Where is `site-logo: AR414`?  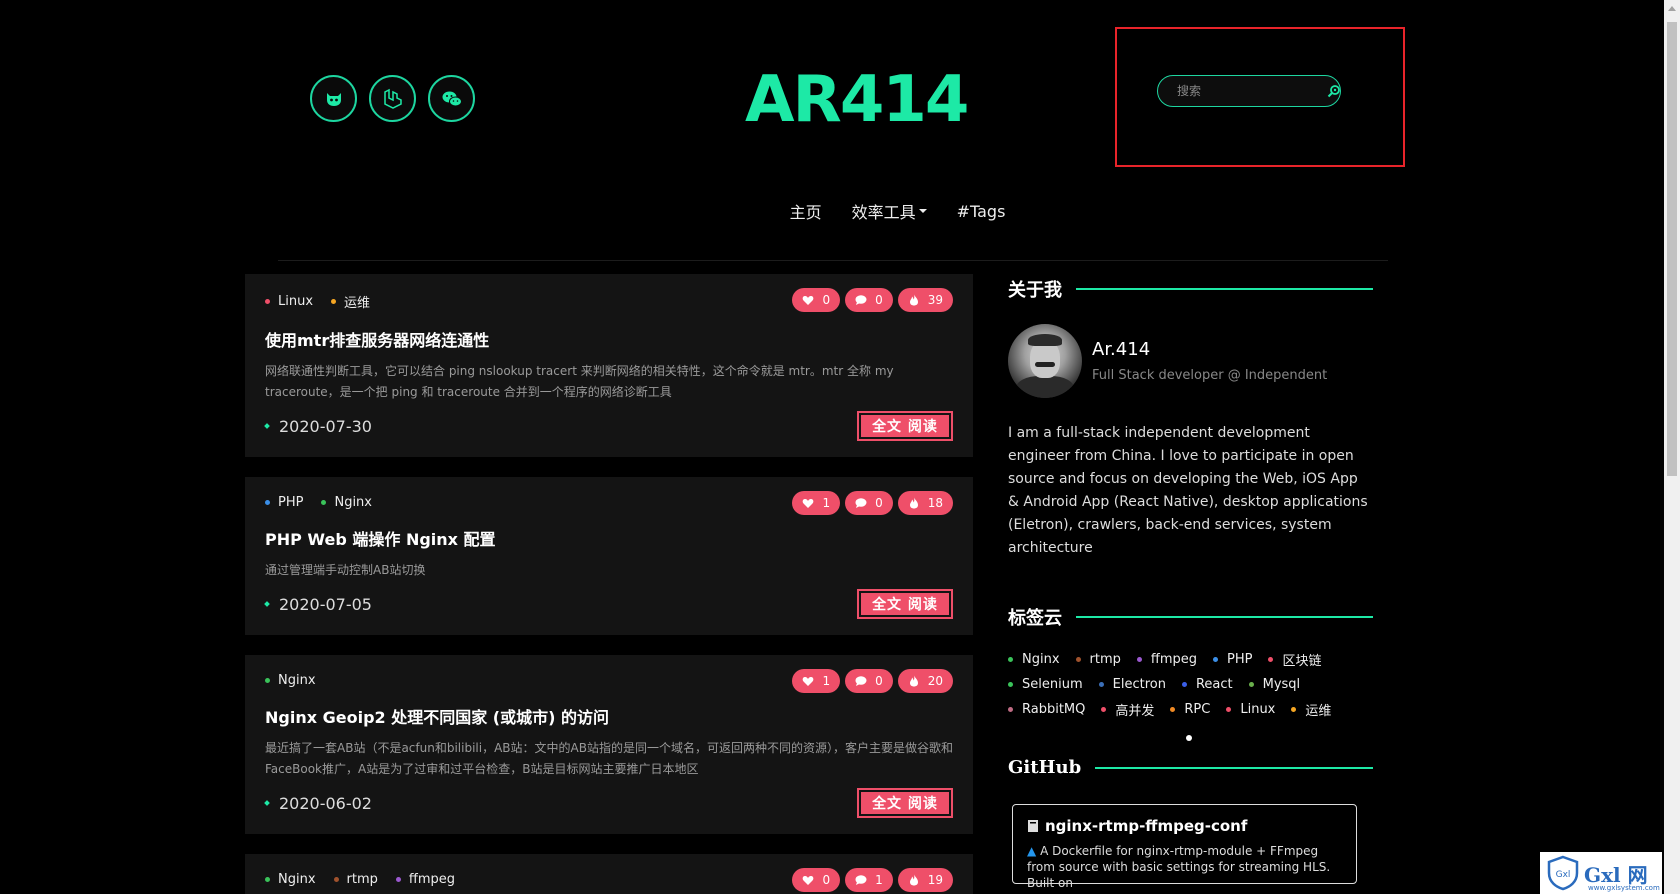
site-logo: AR414 is located at coordinates (857, 100).